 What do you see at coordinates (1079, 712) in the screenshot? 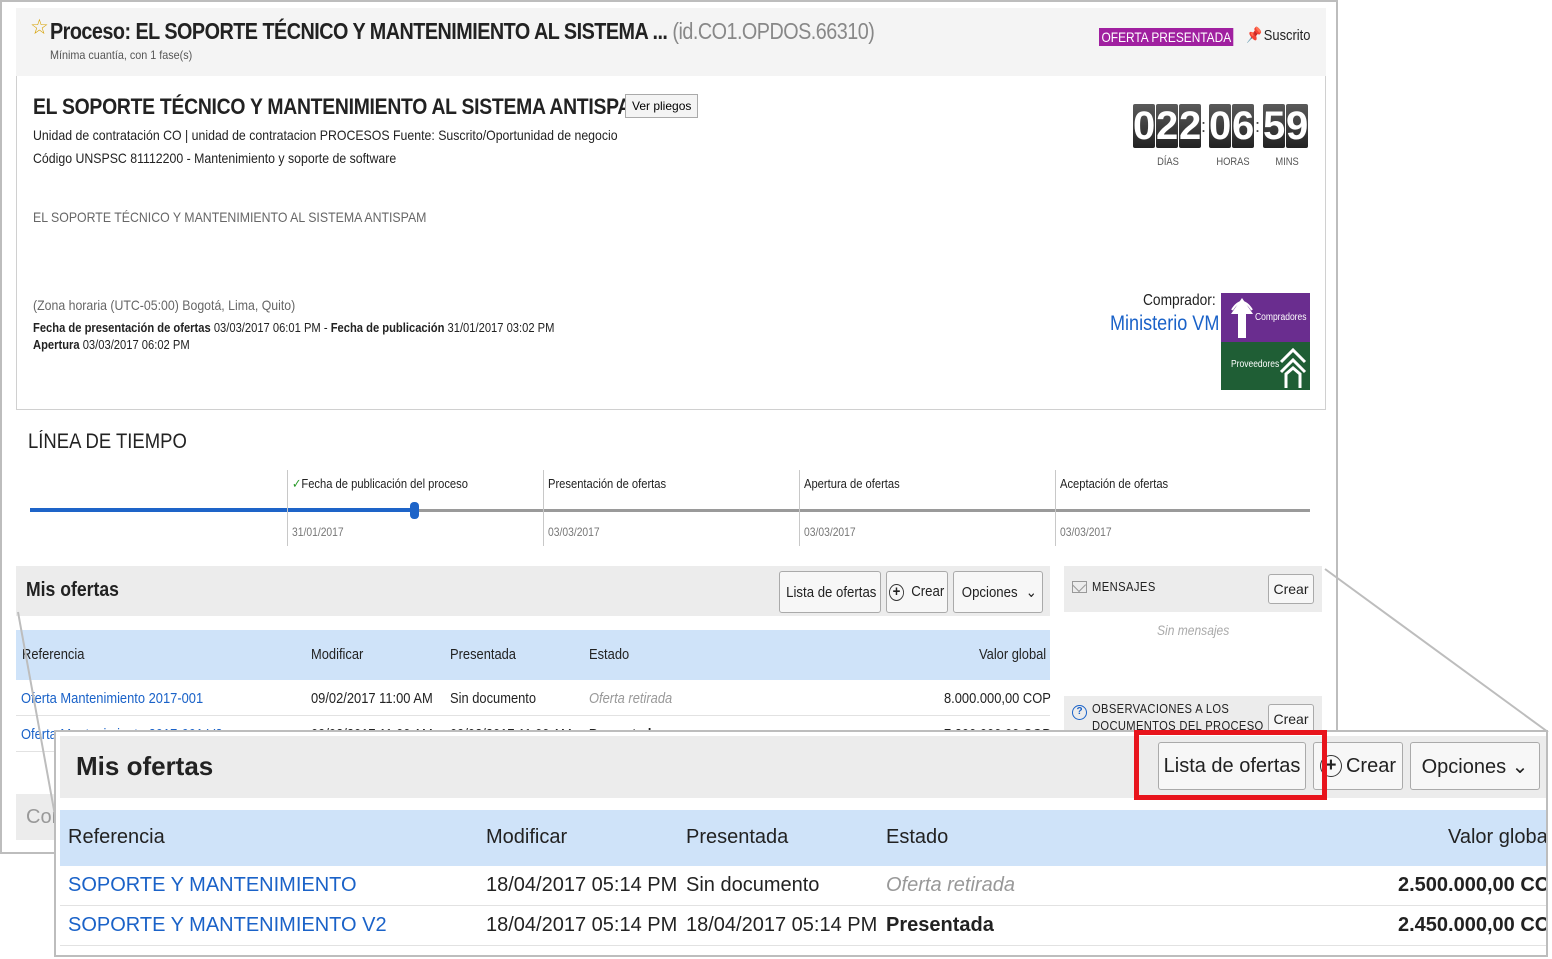
I see `question-icon: ?` at bounding box center [1079, 712].